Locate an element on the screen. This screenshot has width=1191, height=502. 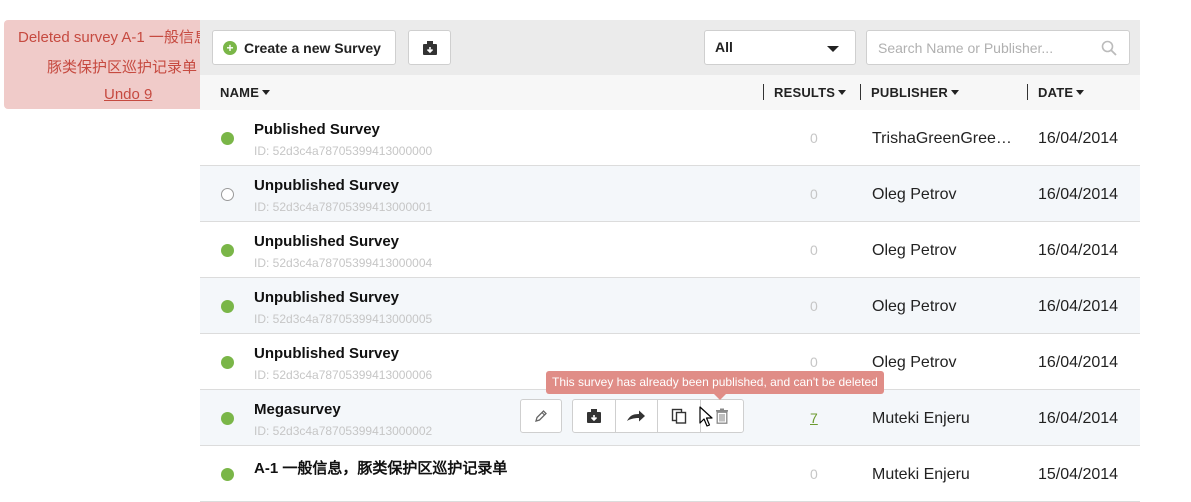
share-survey-button is located at coordinates (637, 416).